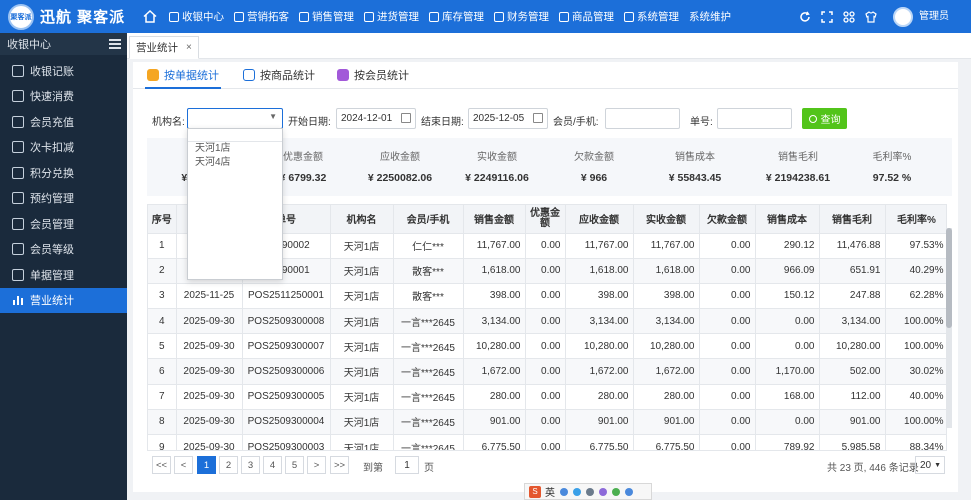  What do you see at coordinates (206, 465) in the screenshot?
I see `page-button: 1` at bounding box center [206, 465].